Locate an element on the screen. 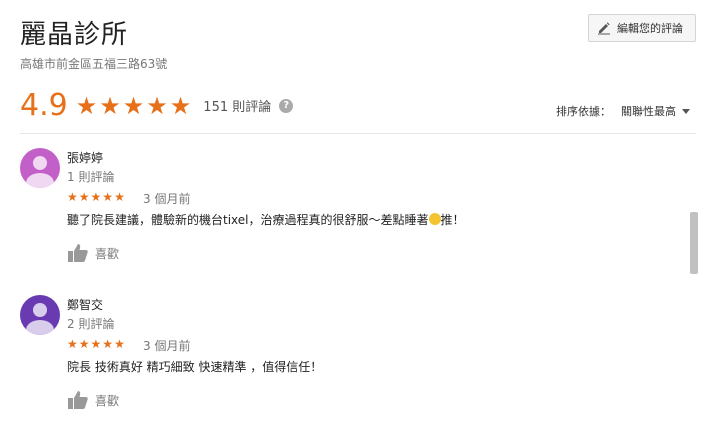  sort-dropdown: 排序依據： 關聯性最高 is located at coordinates (623, 111).